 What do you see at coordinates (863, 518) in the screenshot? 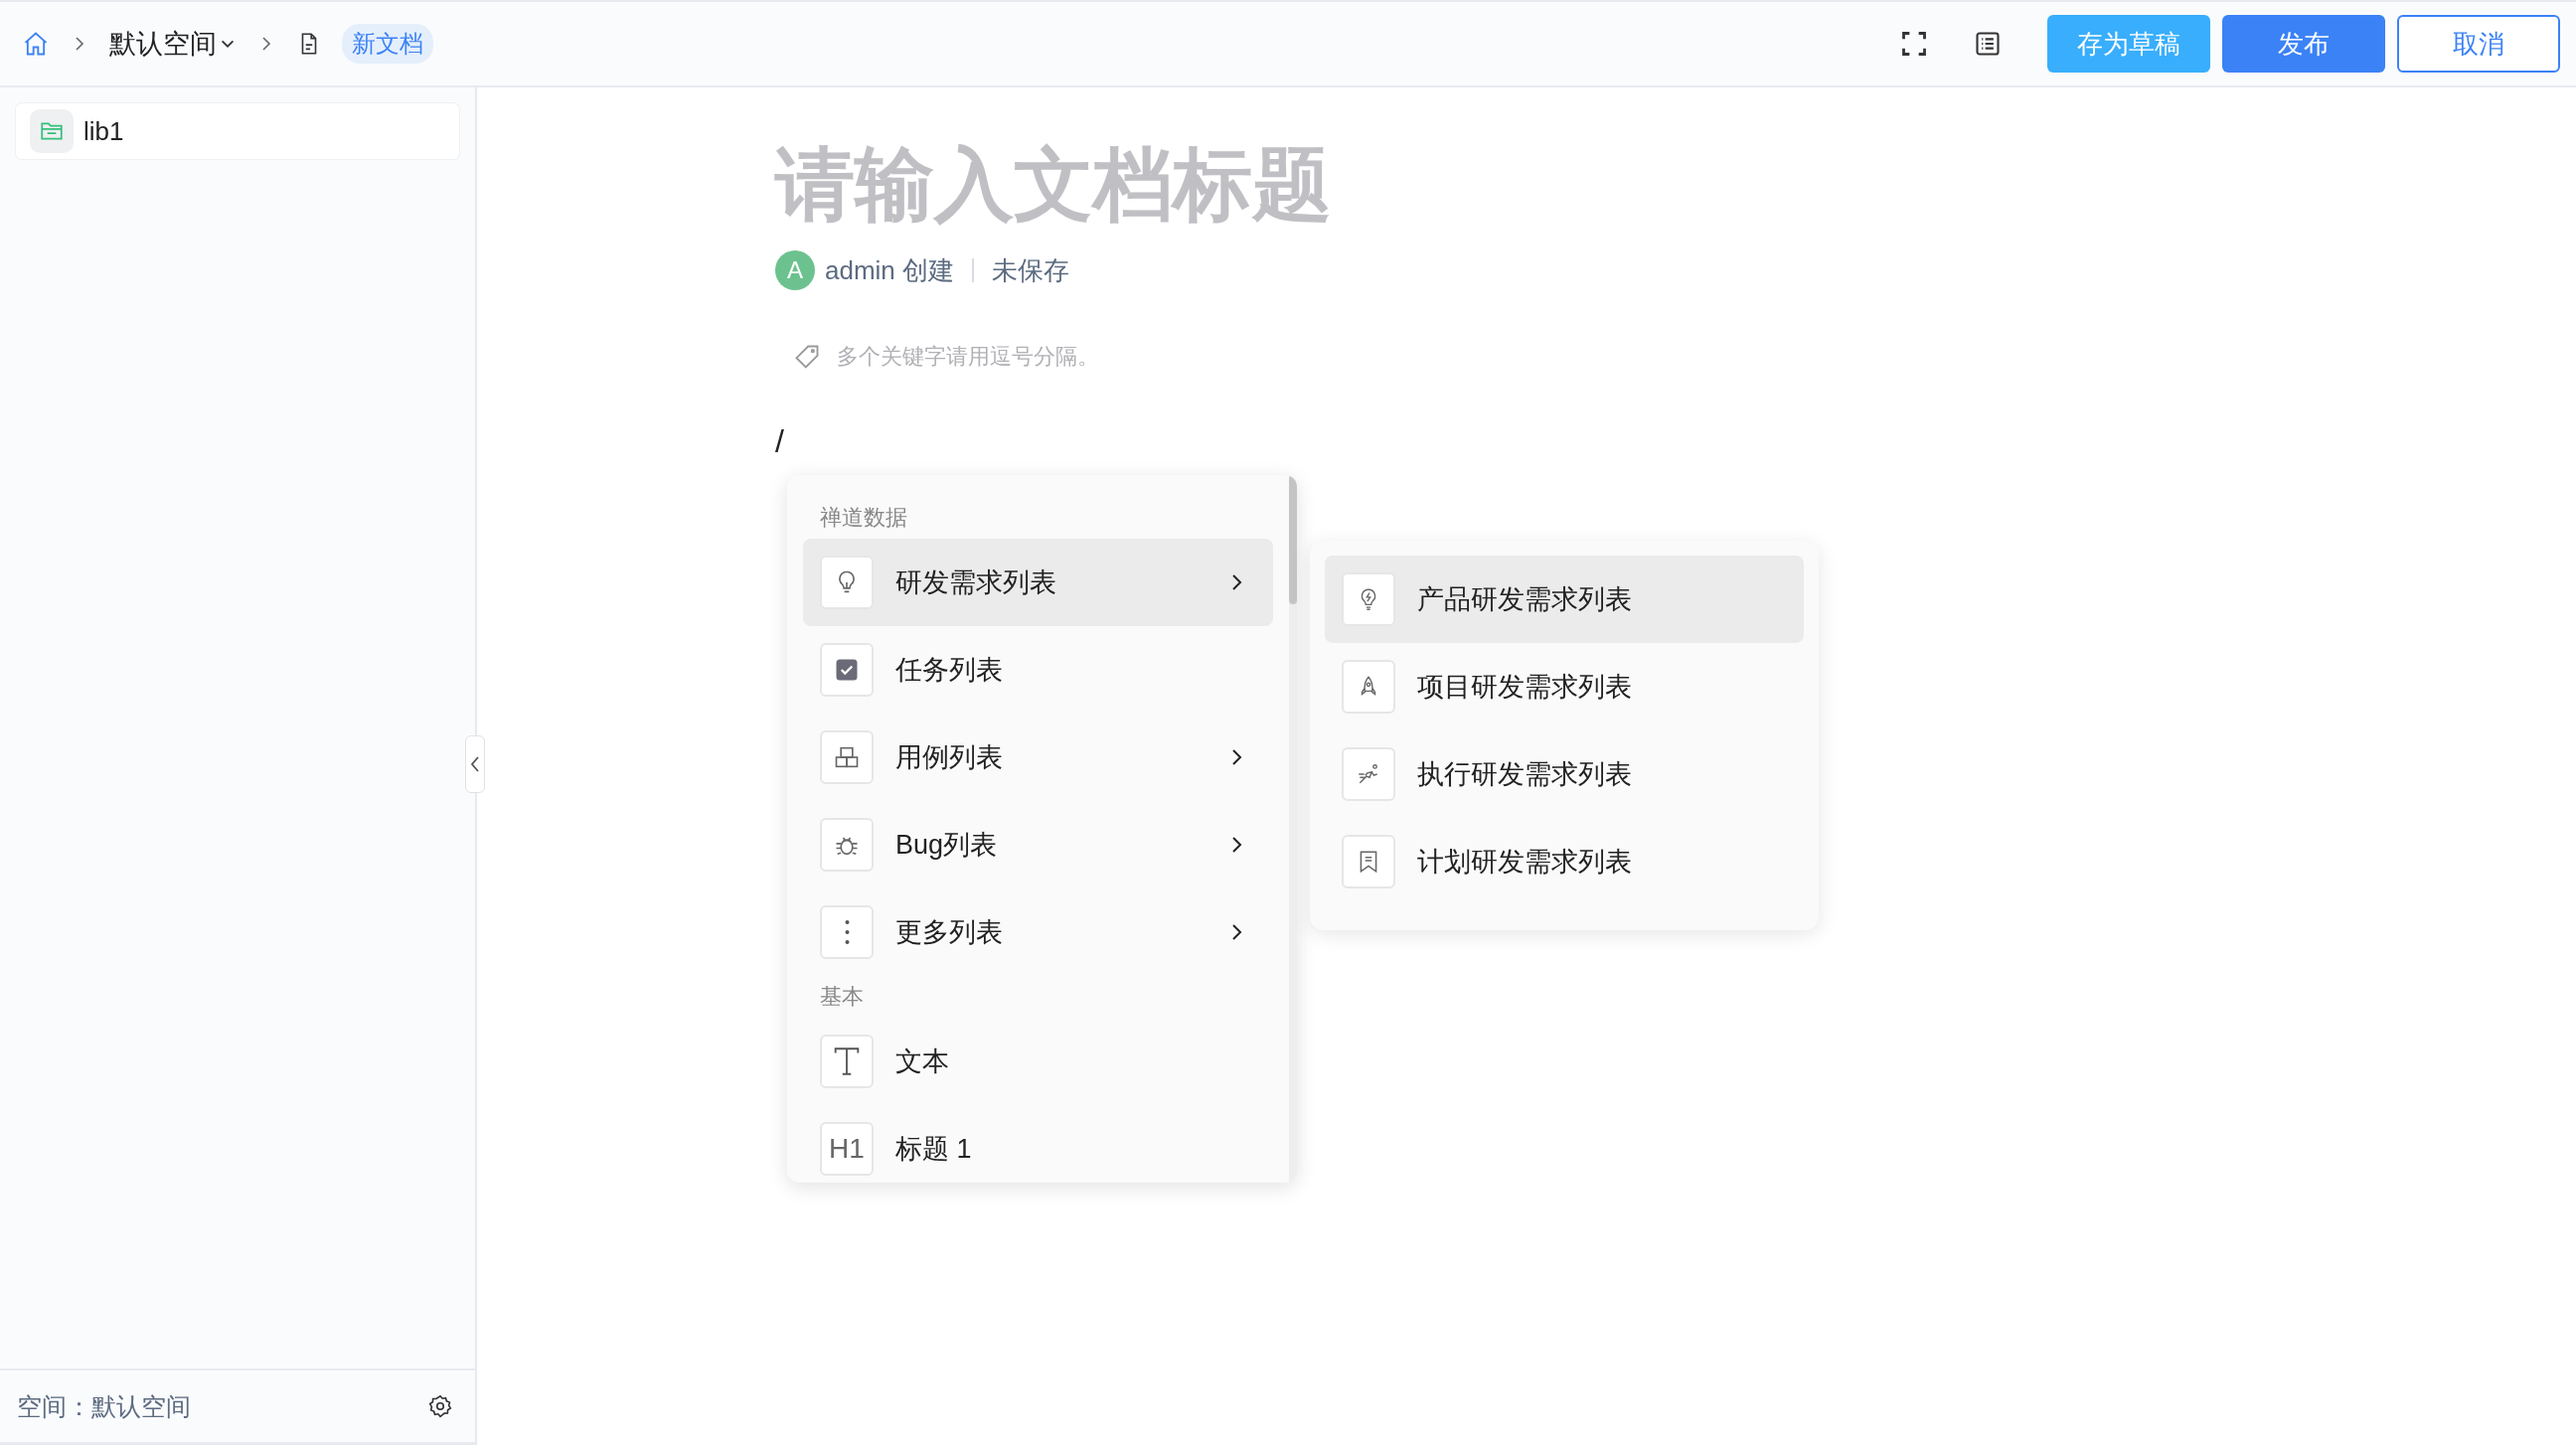
I see `menu-group-heading: 禅道数据` at bounding box center [863, 518].